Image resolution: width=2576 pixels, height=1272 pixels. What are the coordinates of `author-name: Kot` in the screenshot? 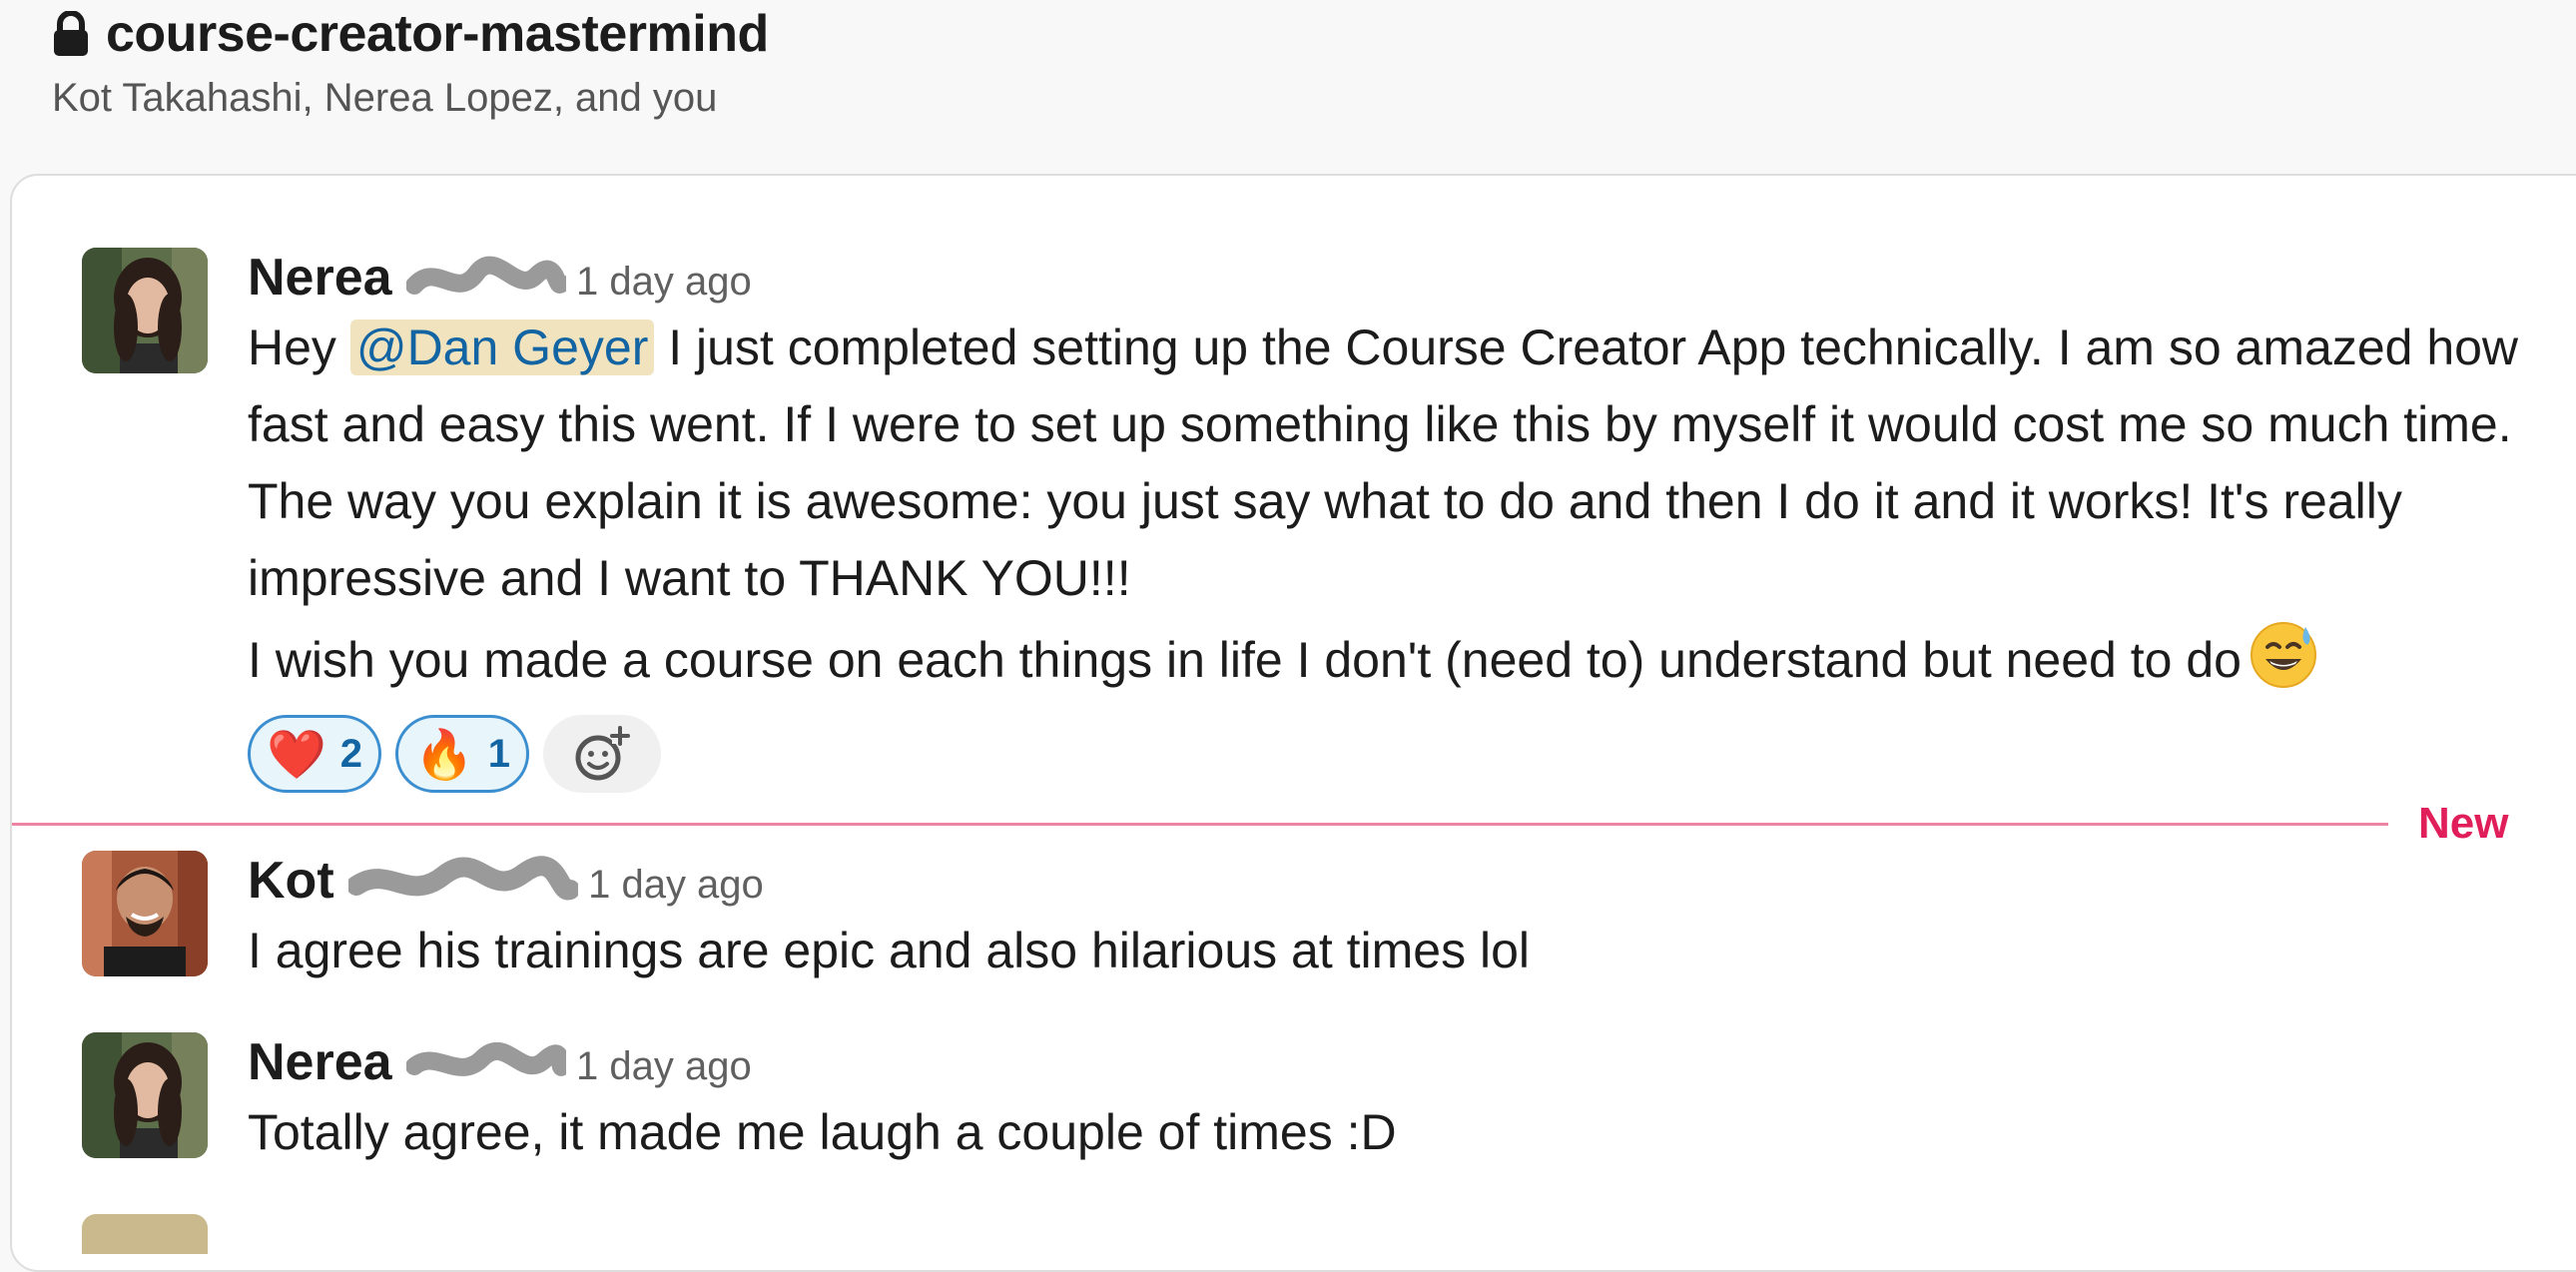 It's located at (413, 881).